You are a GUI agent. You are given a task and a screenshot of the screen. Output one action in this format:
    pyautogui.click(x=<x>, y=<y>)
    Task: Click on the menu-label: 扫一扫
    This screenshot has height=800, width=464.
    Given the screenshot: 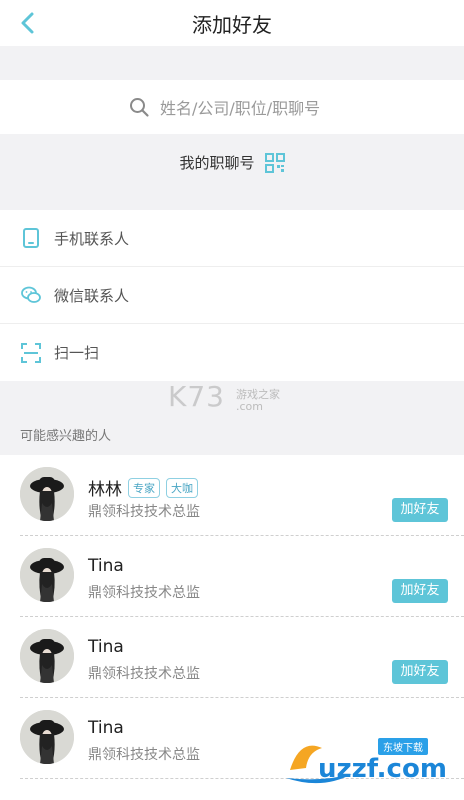 What is the action you would take?
    pyautogui.click(x=77, y=353)
    